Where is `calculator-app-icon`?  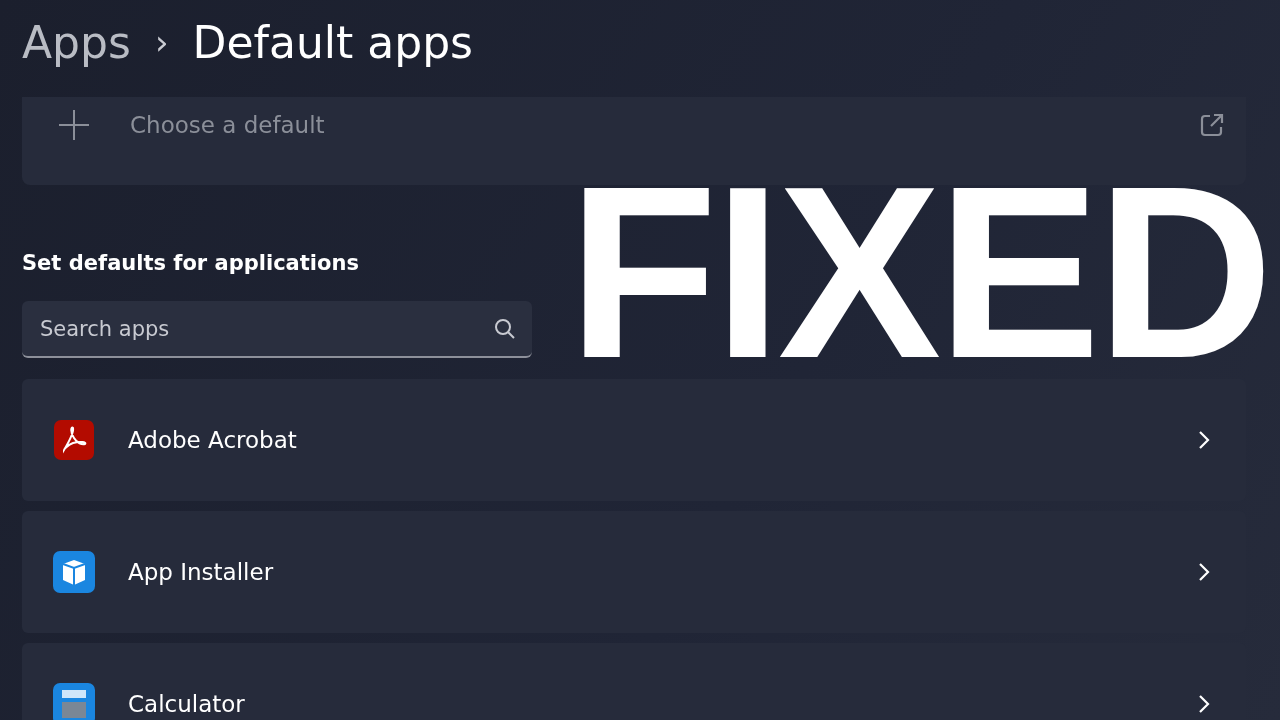 calculator-app-icon is located at coordinates (74, 701).